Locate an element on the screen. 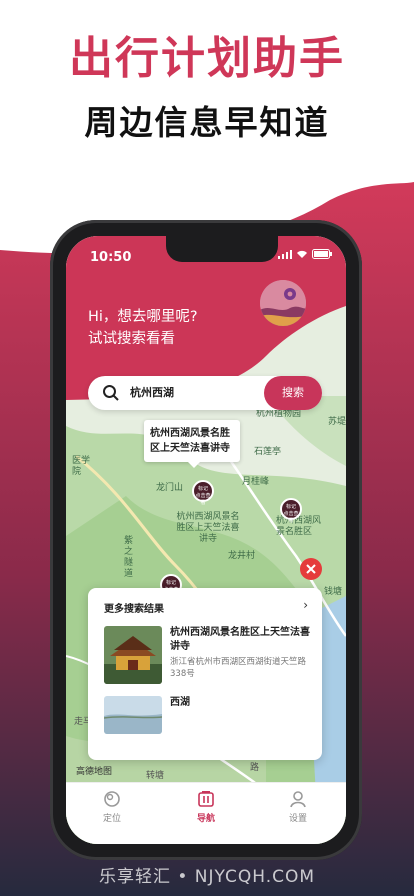 The image size is (414, 896). greeting-line2: 试试搜索看看 is located at coordinates (131, 339).